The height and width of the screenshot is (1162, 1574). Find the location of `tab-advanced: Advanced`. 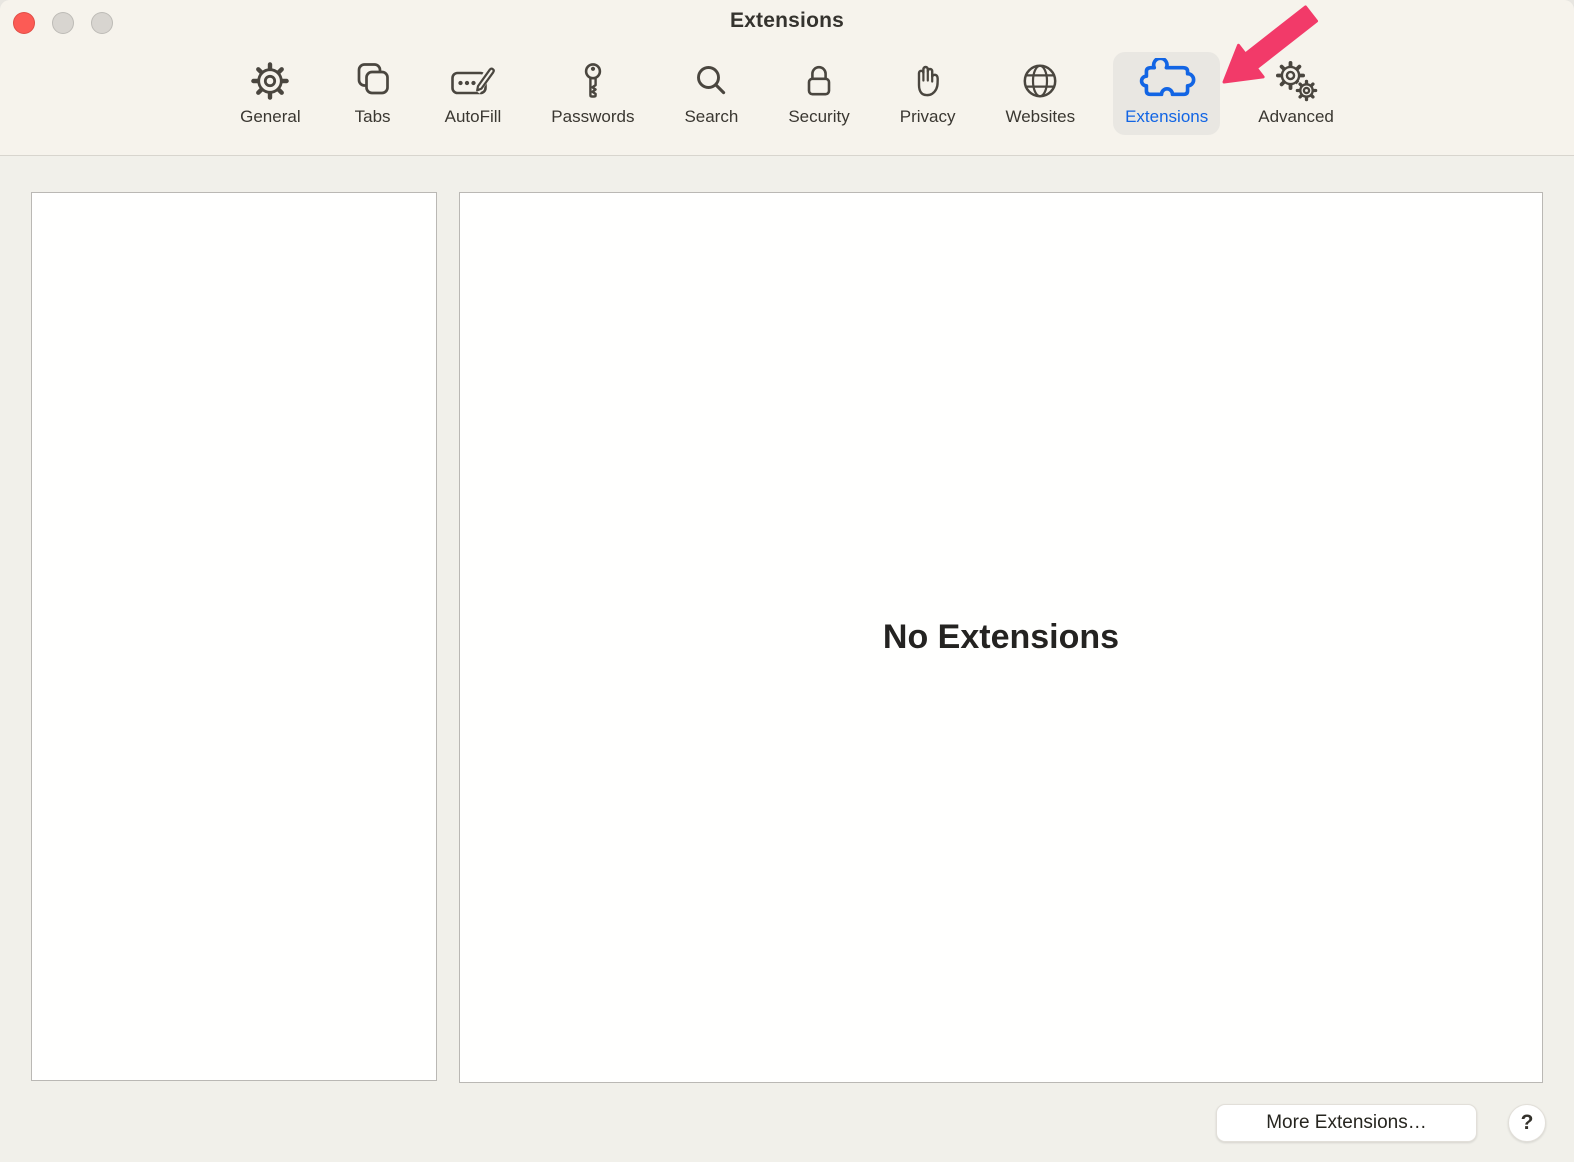

tab-advanced: Advanced is located at coordinates (1296, 93).